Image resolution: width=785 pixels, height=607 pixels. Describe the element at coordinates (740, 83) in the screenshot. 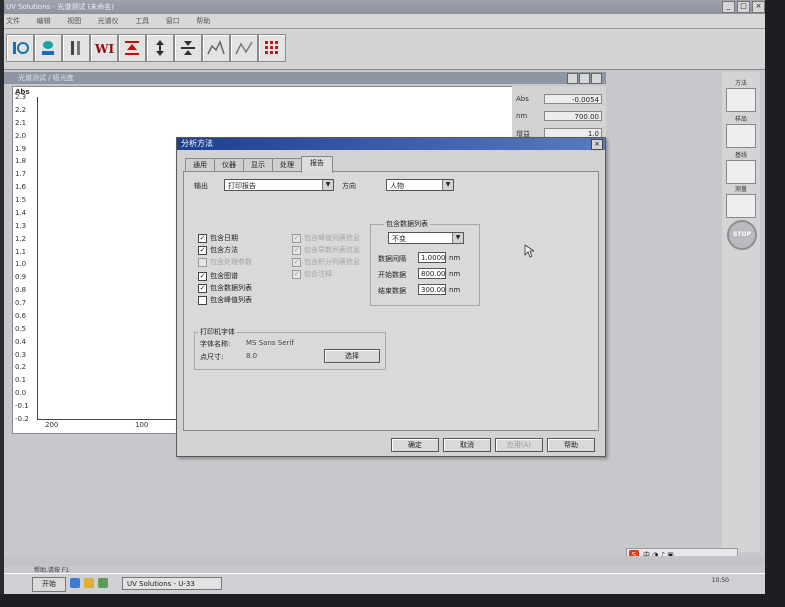

I see `method-tool-label: 方法` at that location.